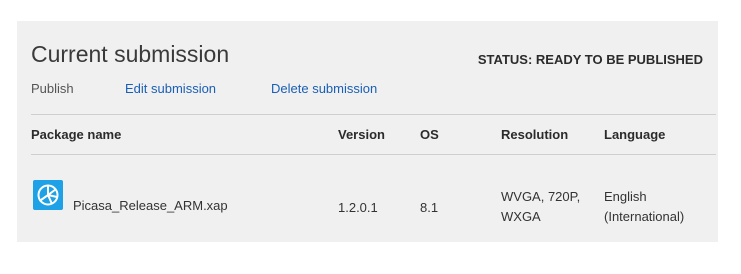  I want to click on header-divider, so click(373, 114).